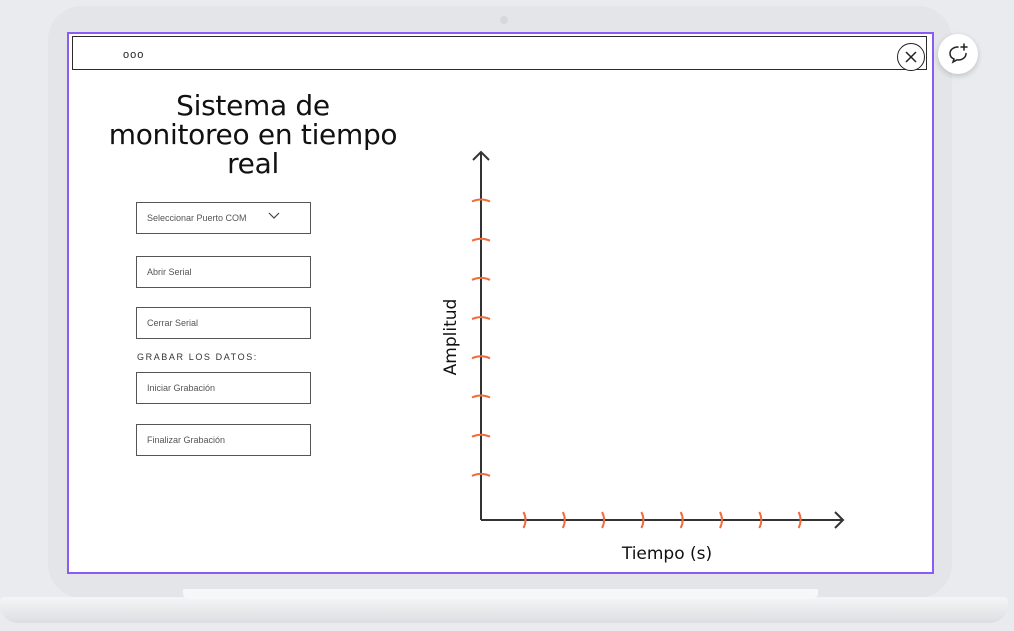  What do you see at coordinates (504, 20) in the screenshot?
I see `camera-dot` at bounding box center [504, 20].